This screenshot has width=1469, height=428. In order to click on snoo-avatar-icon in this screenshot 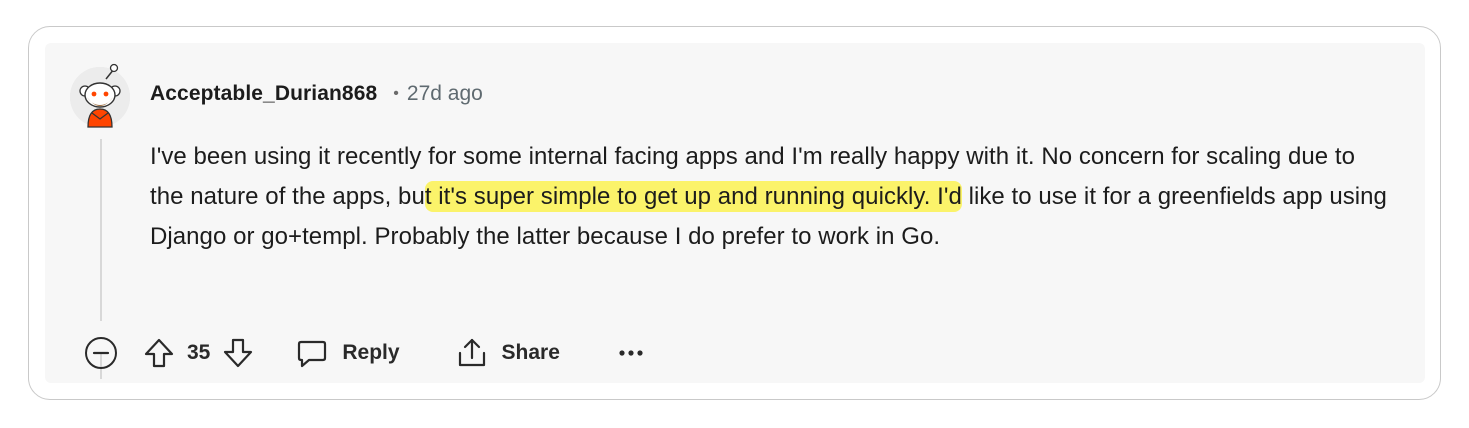, I will do `click(100, 95)`.